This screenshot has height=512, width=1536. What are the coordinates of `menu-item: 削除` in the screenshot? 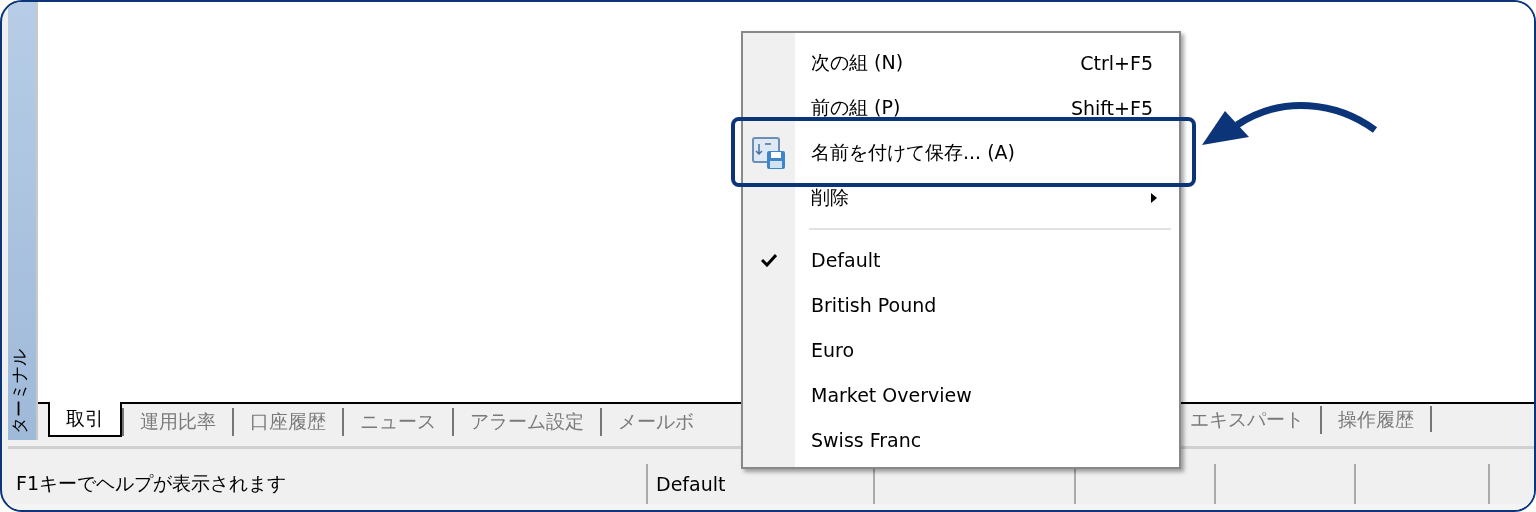 It's located at (961, 197).